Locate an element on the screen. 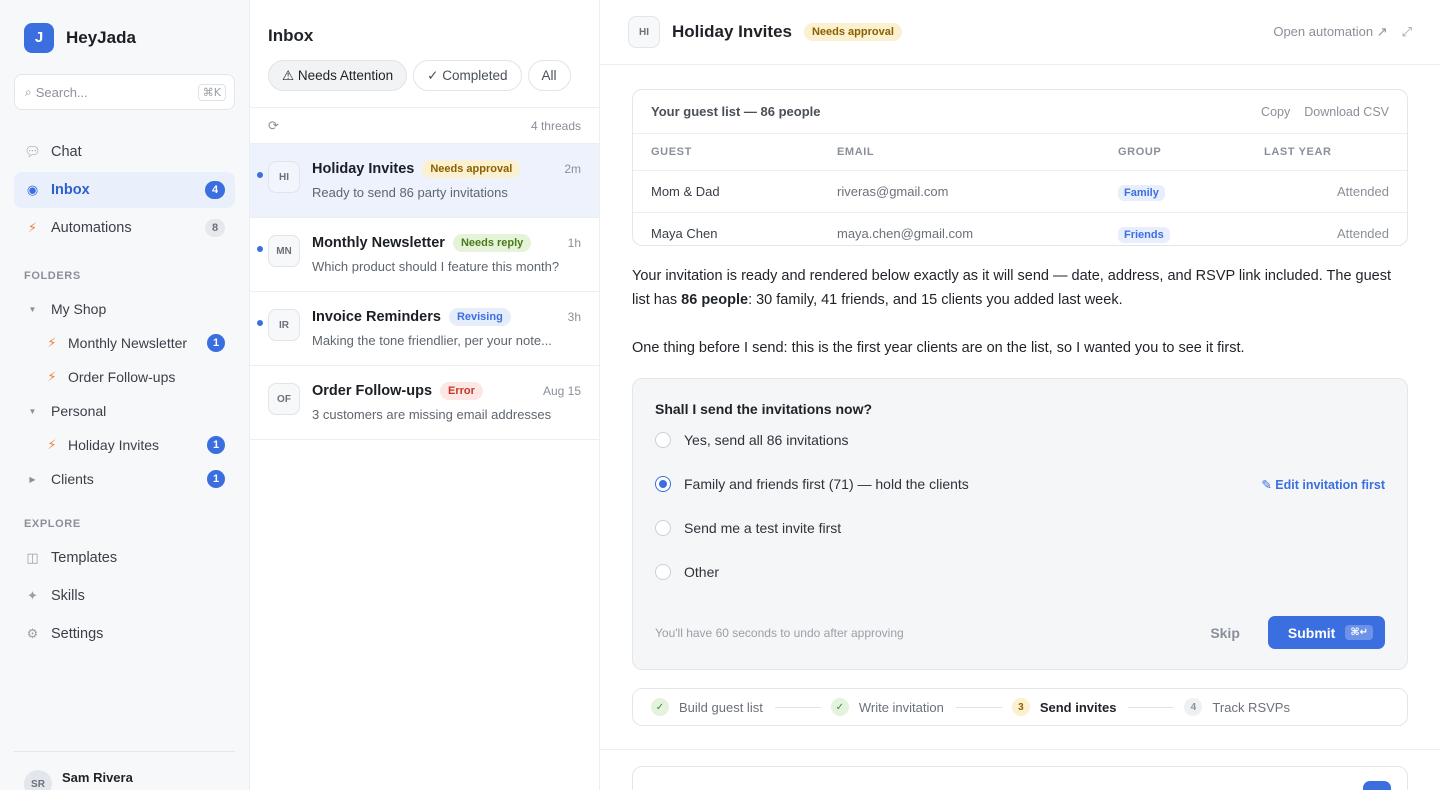 This screenshot has height=790, width=1440. folder-item-label: Holiday Invites is located at coordinates (114, 445).